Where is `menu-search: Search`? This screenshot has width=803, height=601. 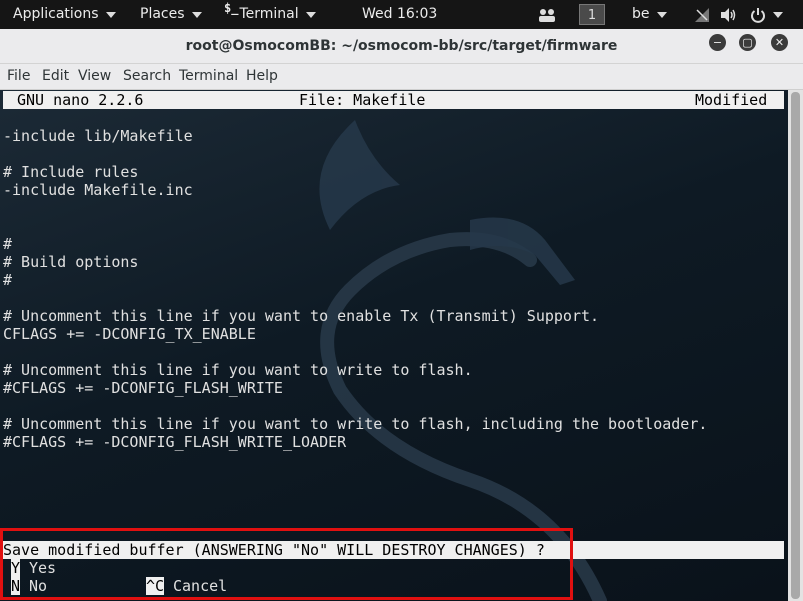
menu-search: Search is located at coordinates (147, 76).